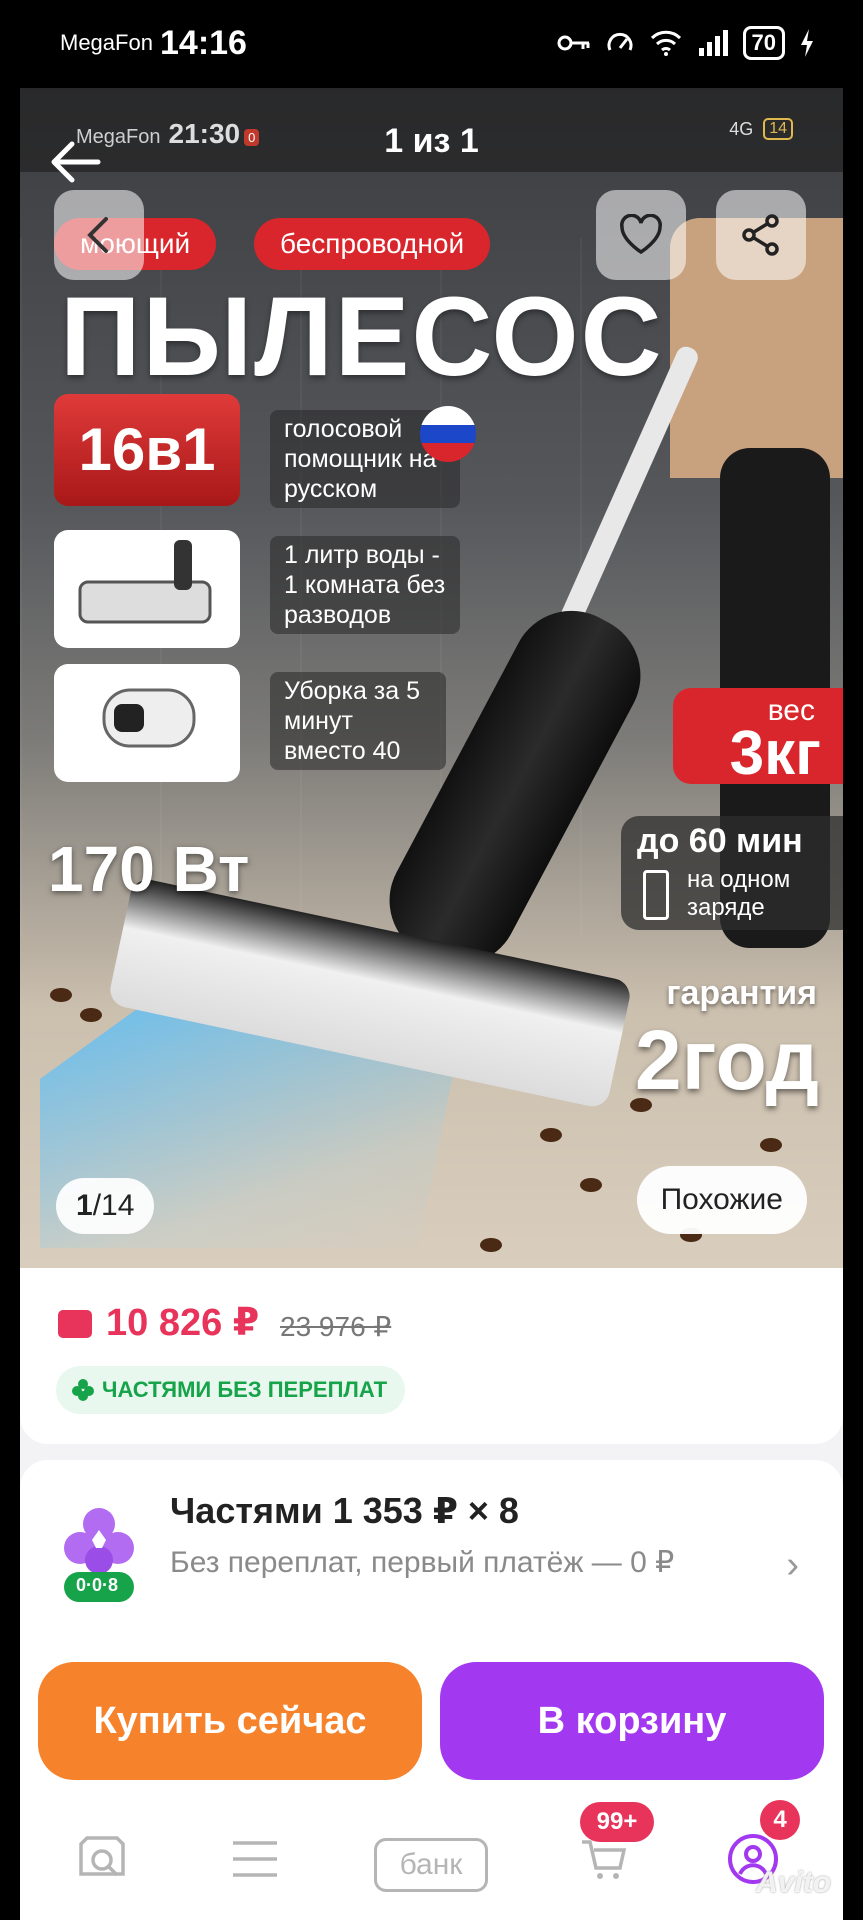 The height and width of the screenshot is (1920, 863). Describe the element at coordinates (431, 1356) in the screenshot. I see `price-card: 10 826 ₽ 23 976 ₽ ЧАСТЯМИ БЕЗ ПЕРЕПЛАТ` at that location.